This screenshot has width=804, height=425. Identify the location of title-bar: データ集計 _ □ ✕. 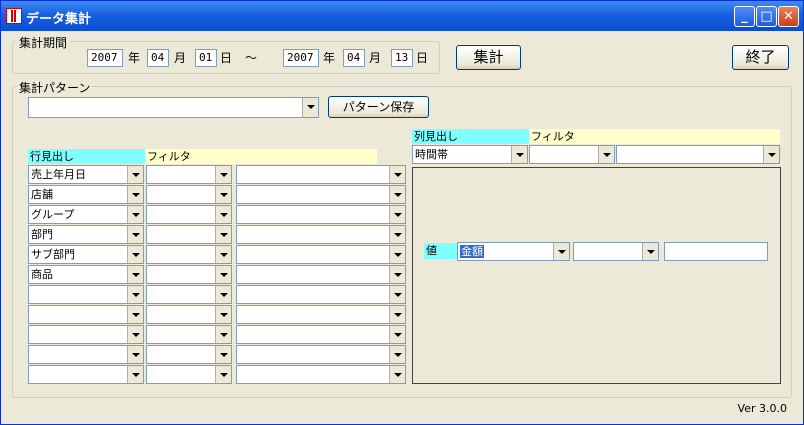
(402, 16).